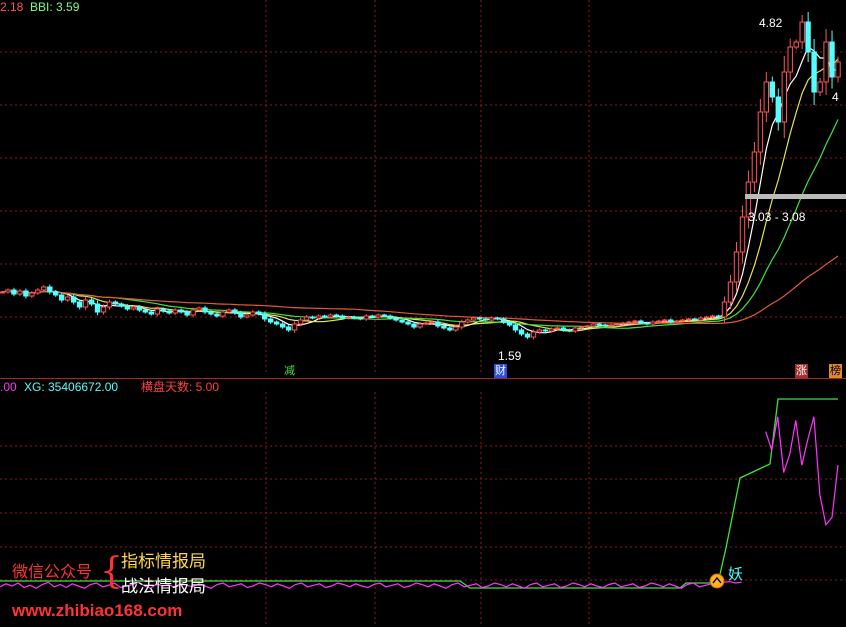 Image resolution: width=846 pixels, height=627 pixels. Describe the element at coordinates (97, 610) in the screenshot. I see `watermark-url: www.zhibiao168.com` at that location.